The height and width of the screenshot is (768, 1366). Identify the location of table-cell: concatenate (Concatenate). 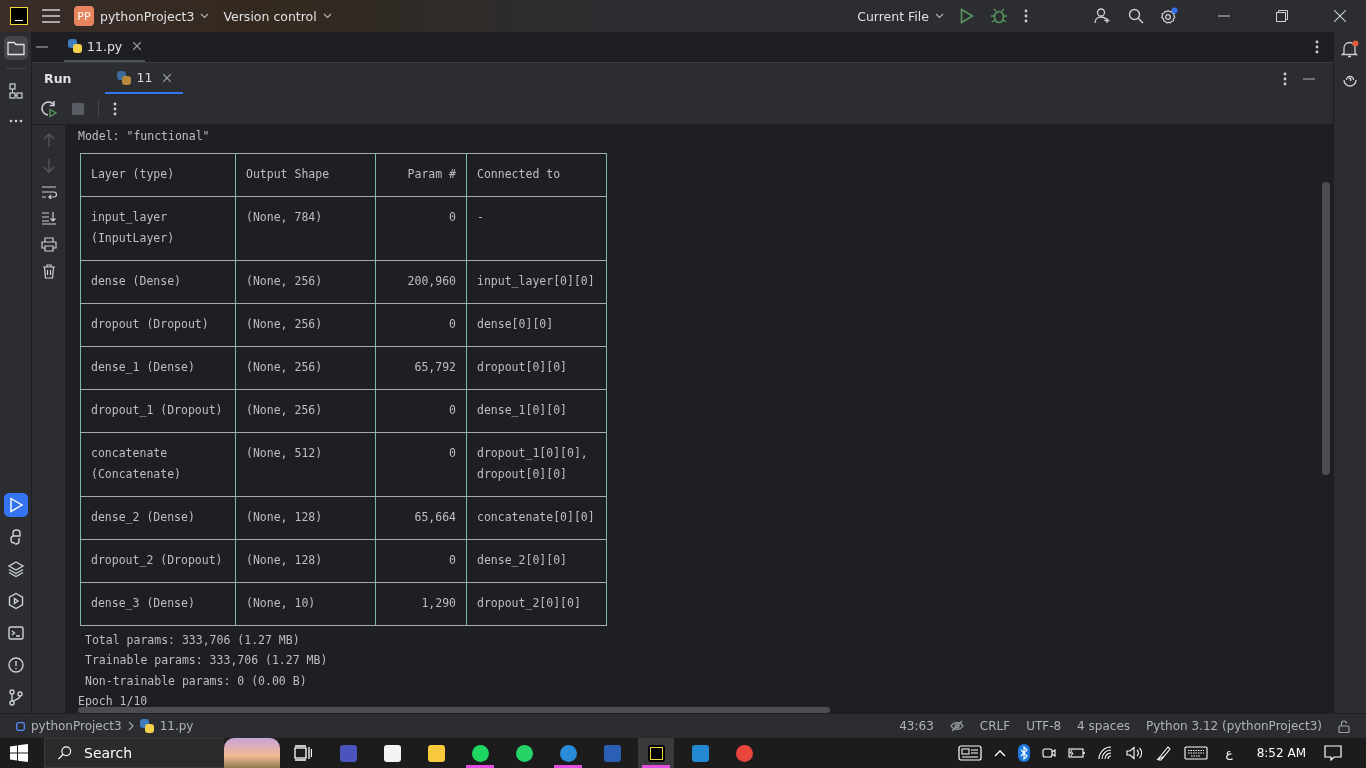
(158, 464).